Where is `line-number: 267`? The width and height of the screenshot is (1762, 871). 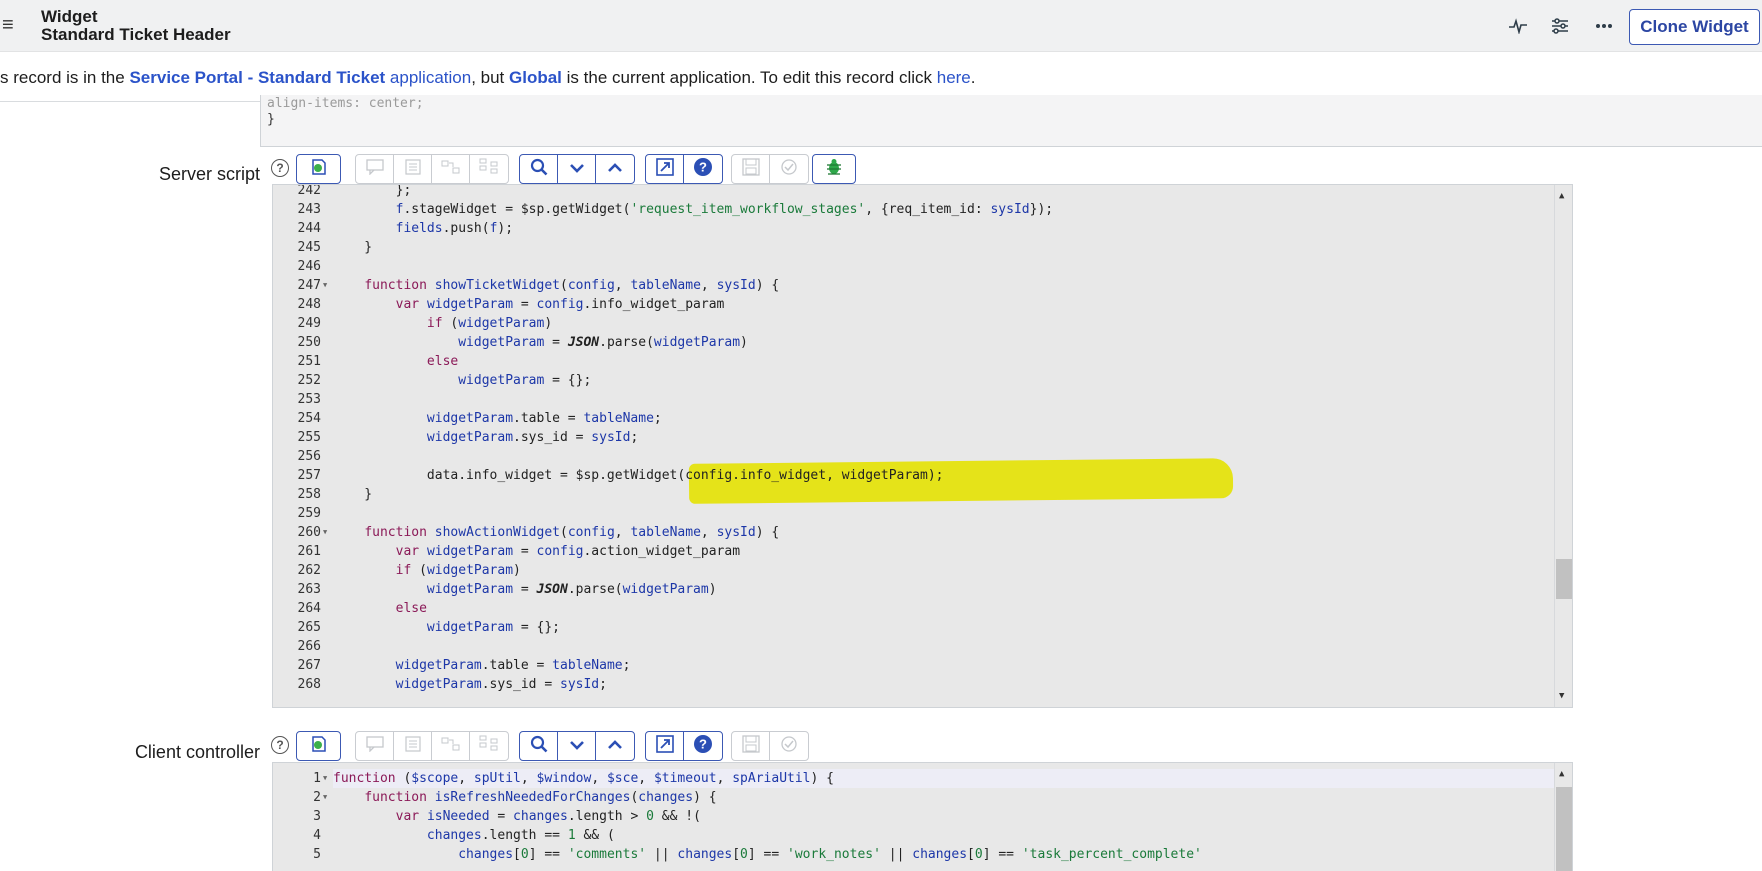
line-number: 267 is located at coordinates (309, 665).